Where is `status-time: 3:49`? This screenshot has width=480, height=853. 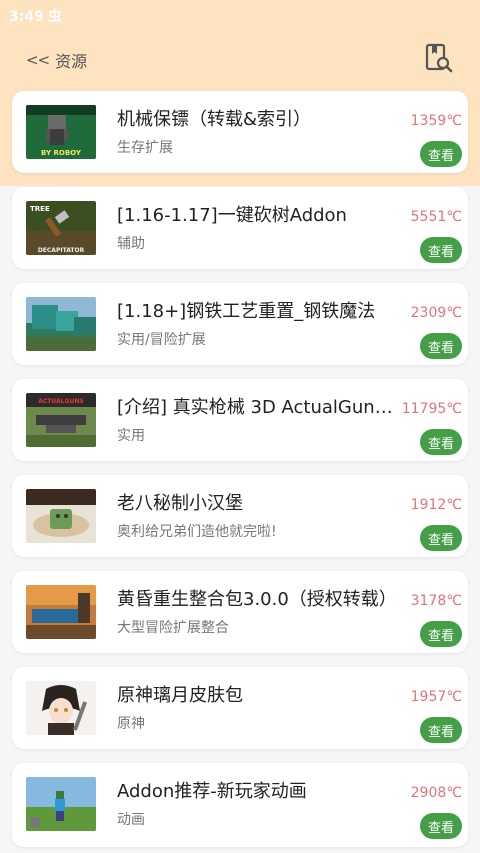
status-time: 3:49 is located at coordinates (26, 17).